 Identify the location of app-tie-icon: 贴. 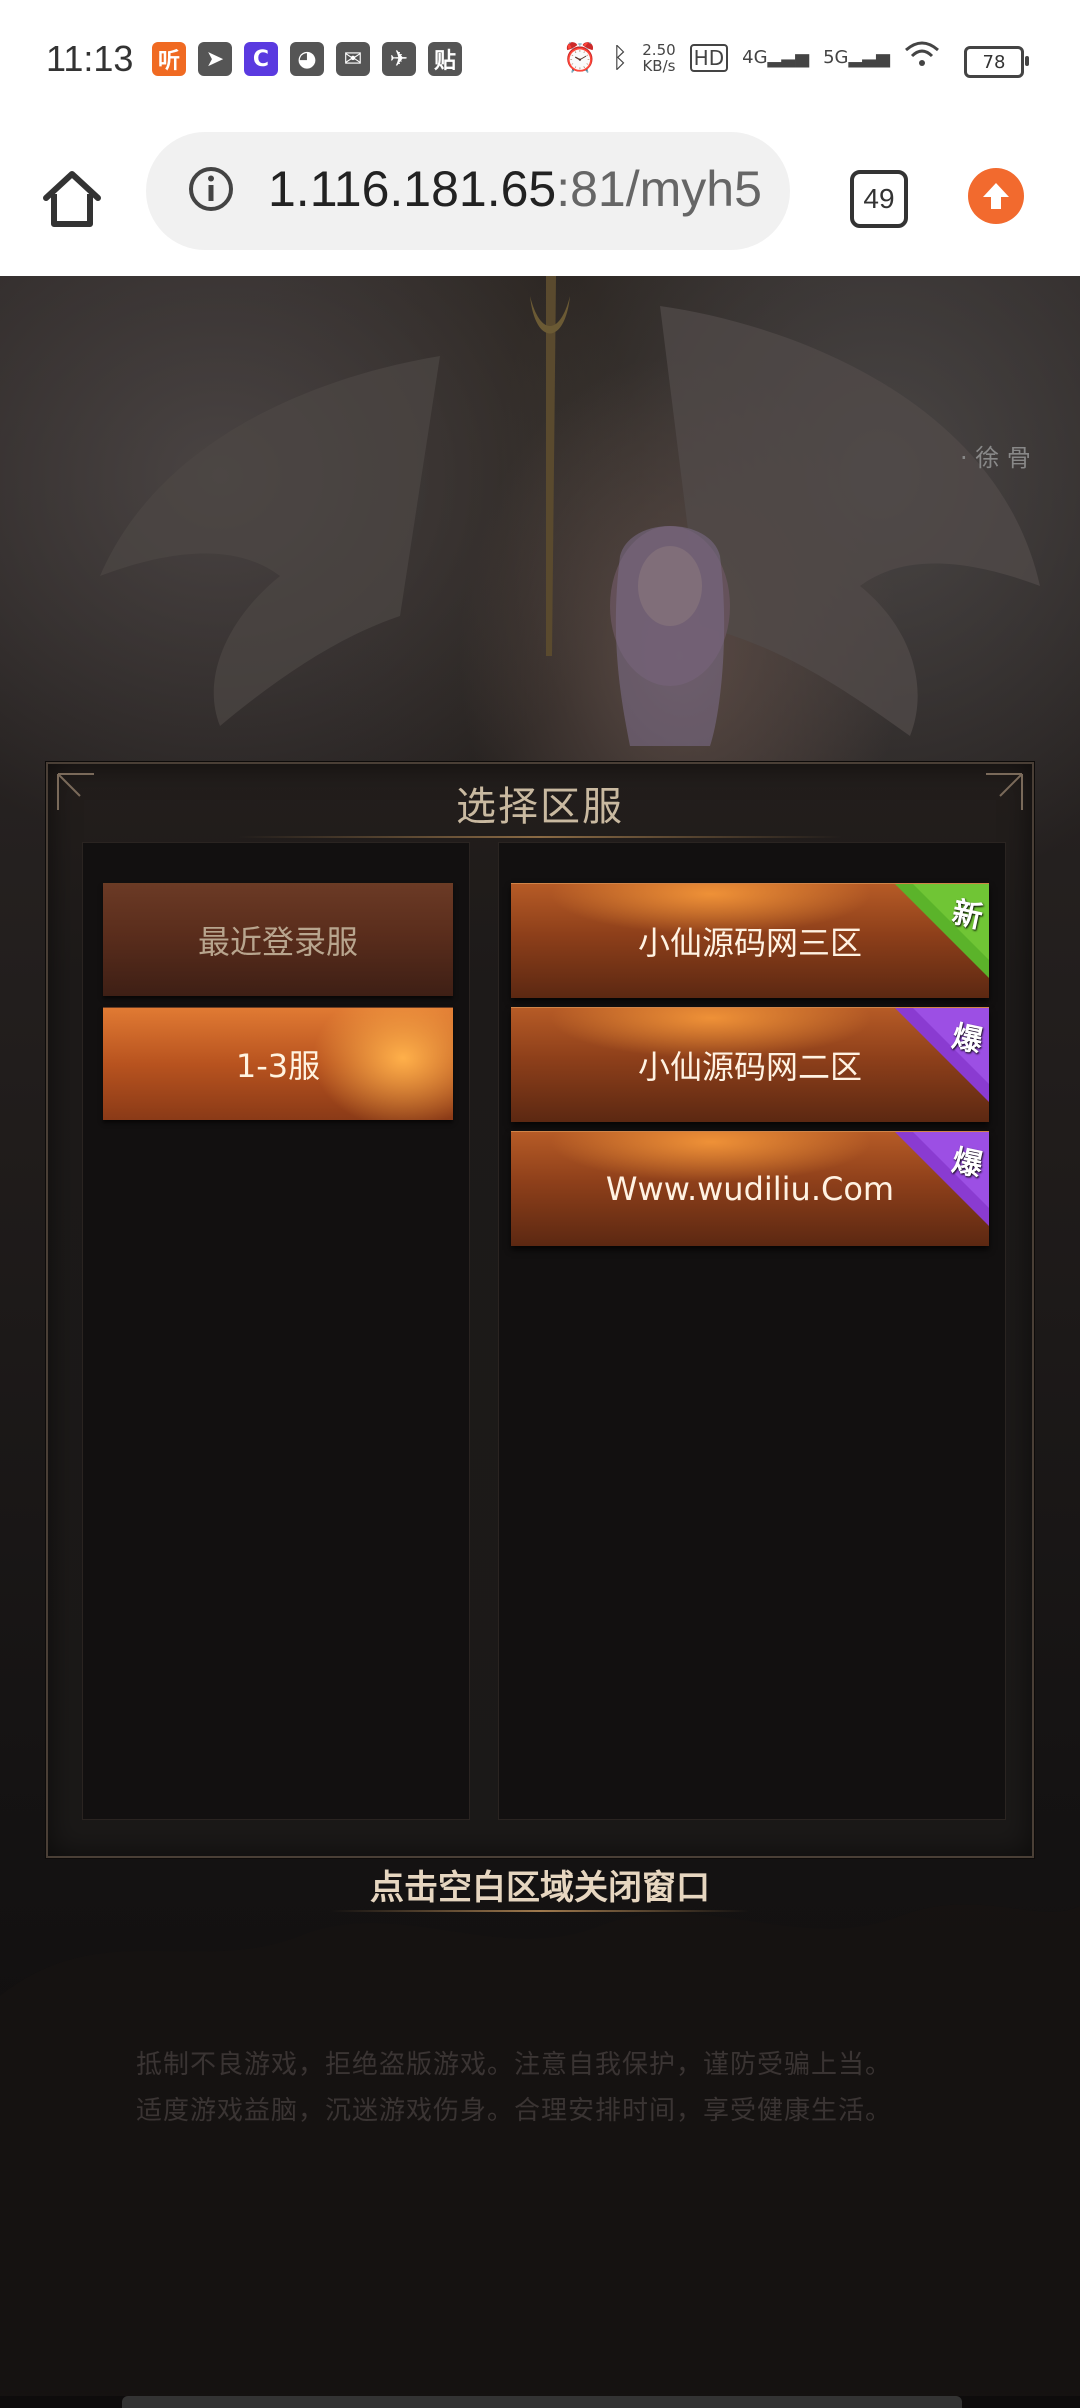
(445, 59).